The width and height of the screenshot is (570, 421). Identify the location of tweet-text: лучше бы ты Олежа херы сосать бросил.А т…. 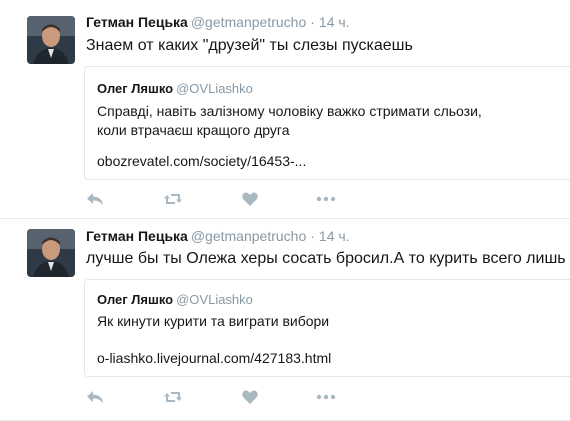
(326, 258).